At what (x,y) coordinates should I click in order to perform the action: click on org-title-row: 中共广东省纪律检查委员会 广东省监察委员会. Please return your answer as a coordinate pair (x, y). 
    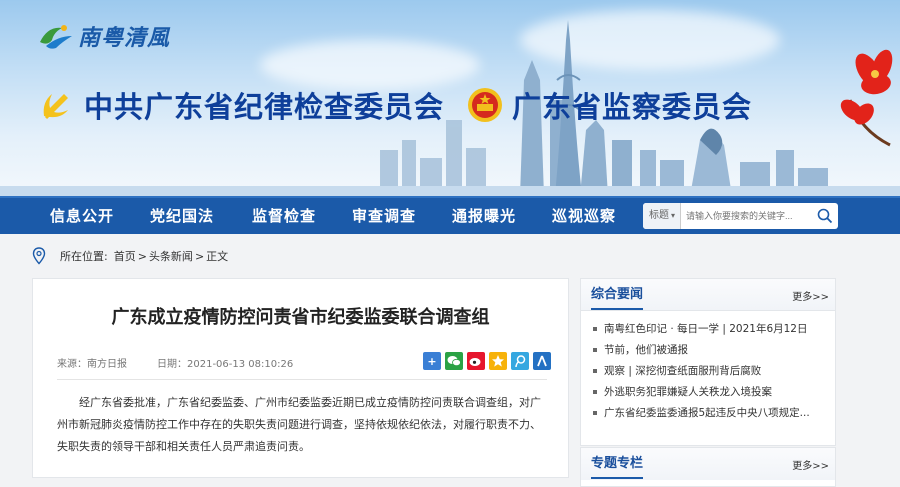
    Looking at the image, I should click on (395, 105).